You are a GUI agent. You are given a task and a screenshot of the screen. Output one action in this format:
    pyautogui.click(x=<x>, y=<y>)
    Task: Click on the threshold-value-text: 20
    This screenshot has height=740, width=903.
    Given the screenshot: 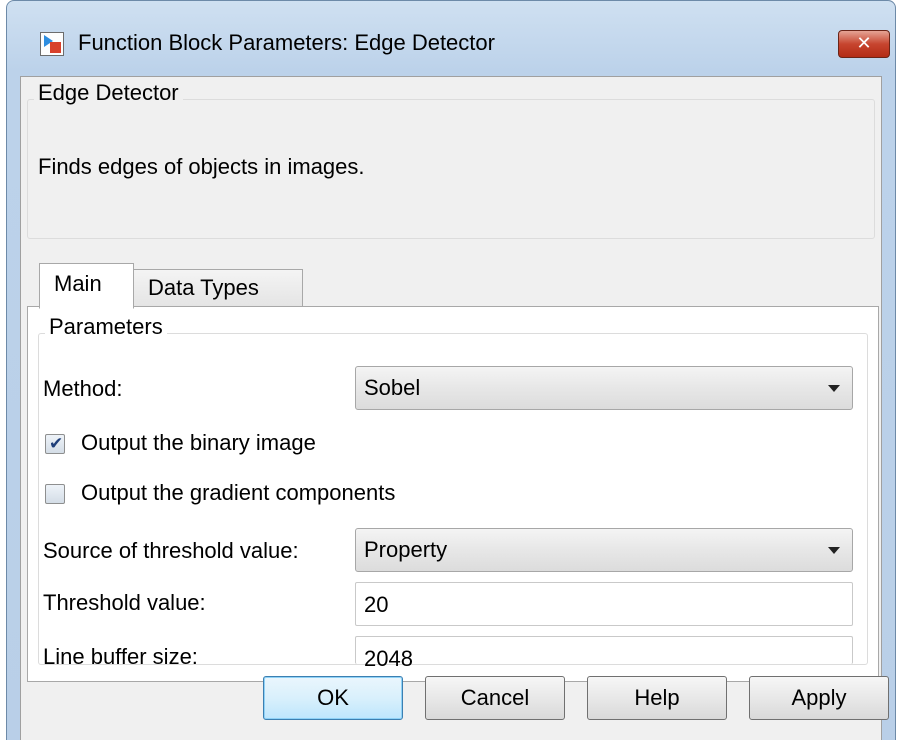 What is the action you would take?
    pyautogui.click(x=376, y=604)
    